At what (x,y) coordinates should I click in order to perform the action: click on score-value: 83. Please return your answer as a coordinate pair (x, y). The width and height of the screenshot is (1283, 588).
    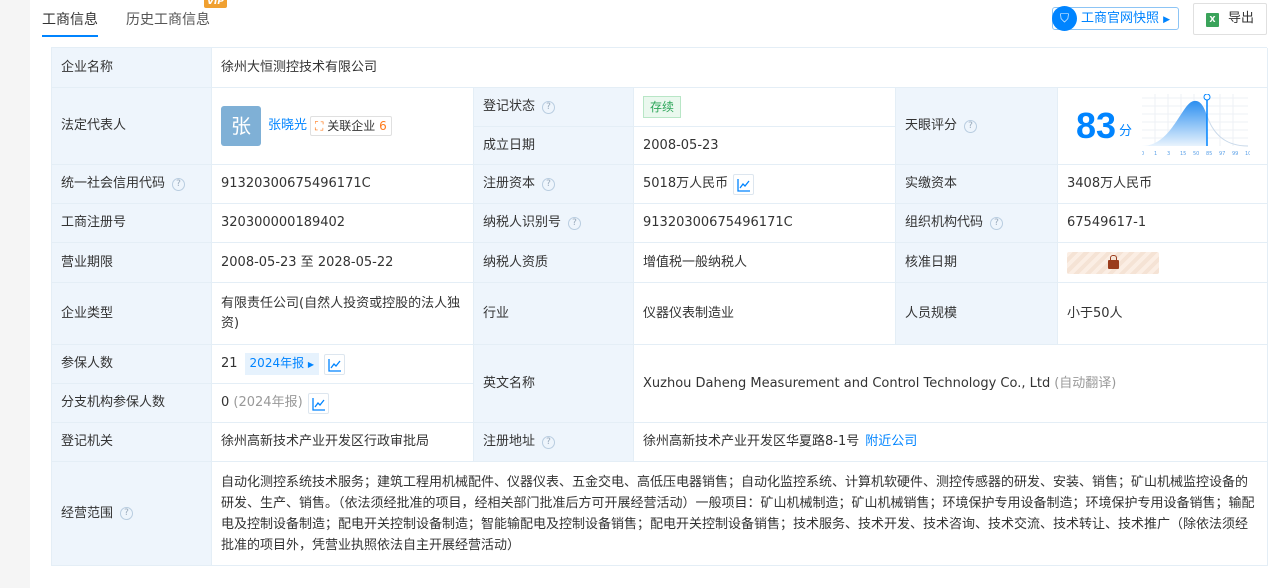
    Looking at the image, I should click on (1096, 125).